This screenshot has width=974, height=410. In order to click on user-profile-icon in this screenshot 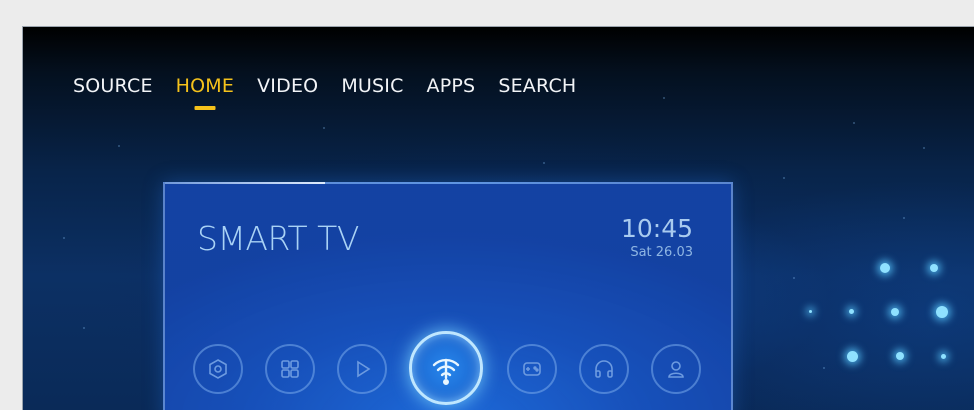, I will do `click(676, 369)`.